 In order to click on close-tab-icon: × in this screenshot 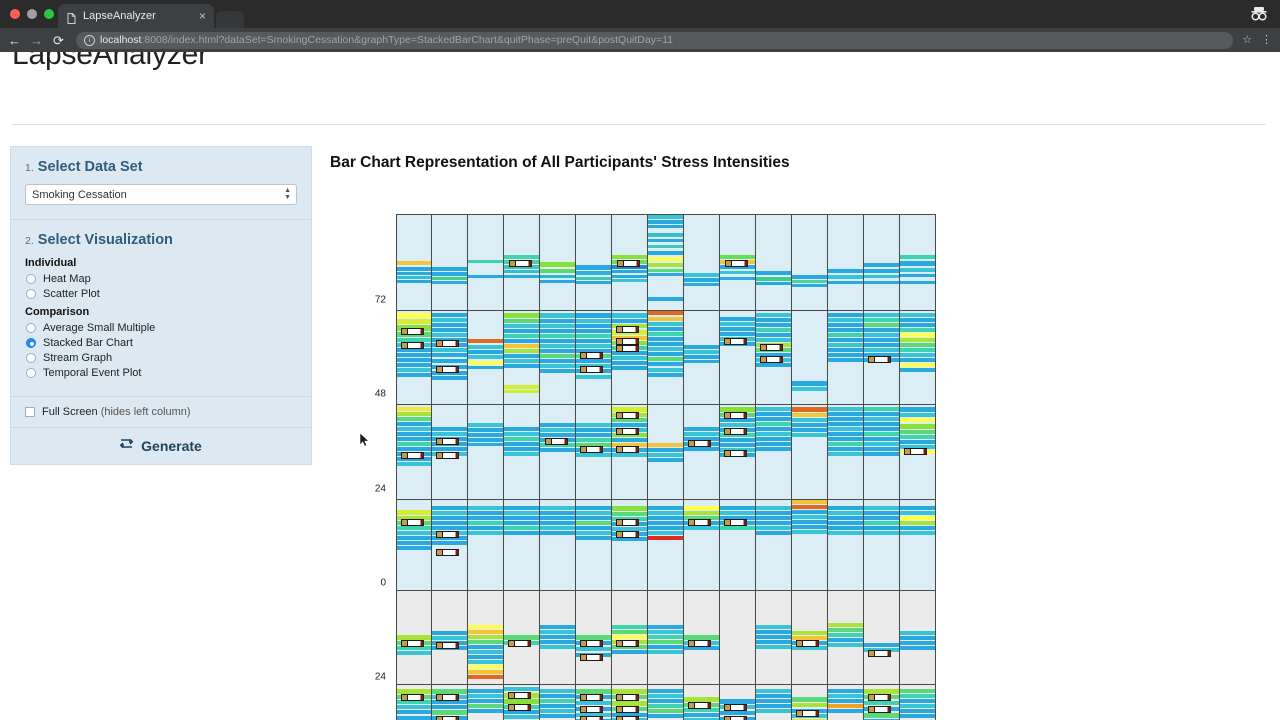, I will do `click(202, 16)`.